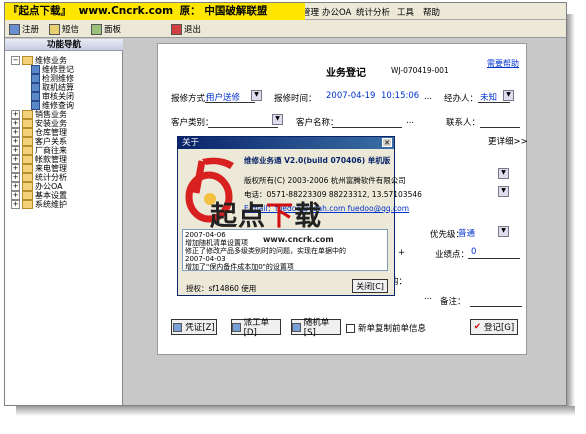  I want to click on voucher-button: 凭证[Z], so click(194, 327).